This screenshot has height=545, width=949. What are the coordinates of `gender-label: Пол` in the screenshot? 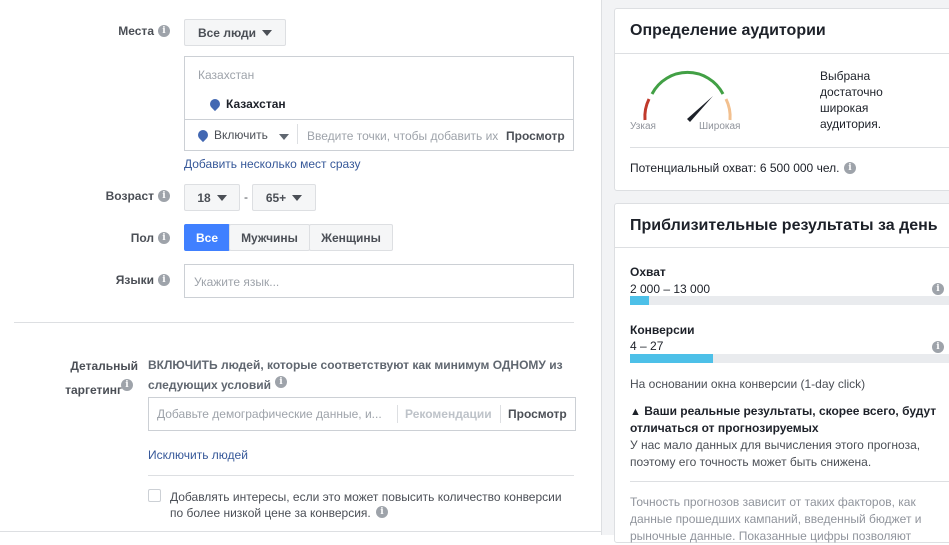 It's located at (142, 238).